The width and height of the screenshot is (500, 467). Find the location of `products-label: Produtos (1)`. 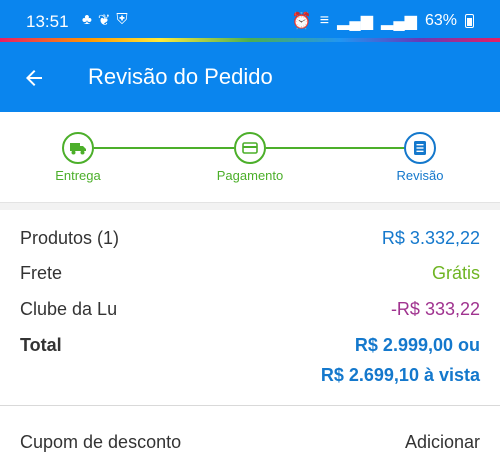

products-label: Produtos (1) is located at coordinates (70, 238).